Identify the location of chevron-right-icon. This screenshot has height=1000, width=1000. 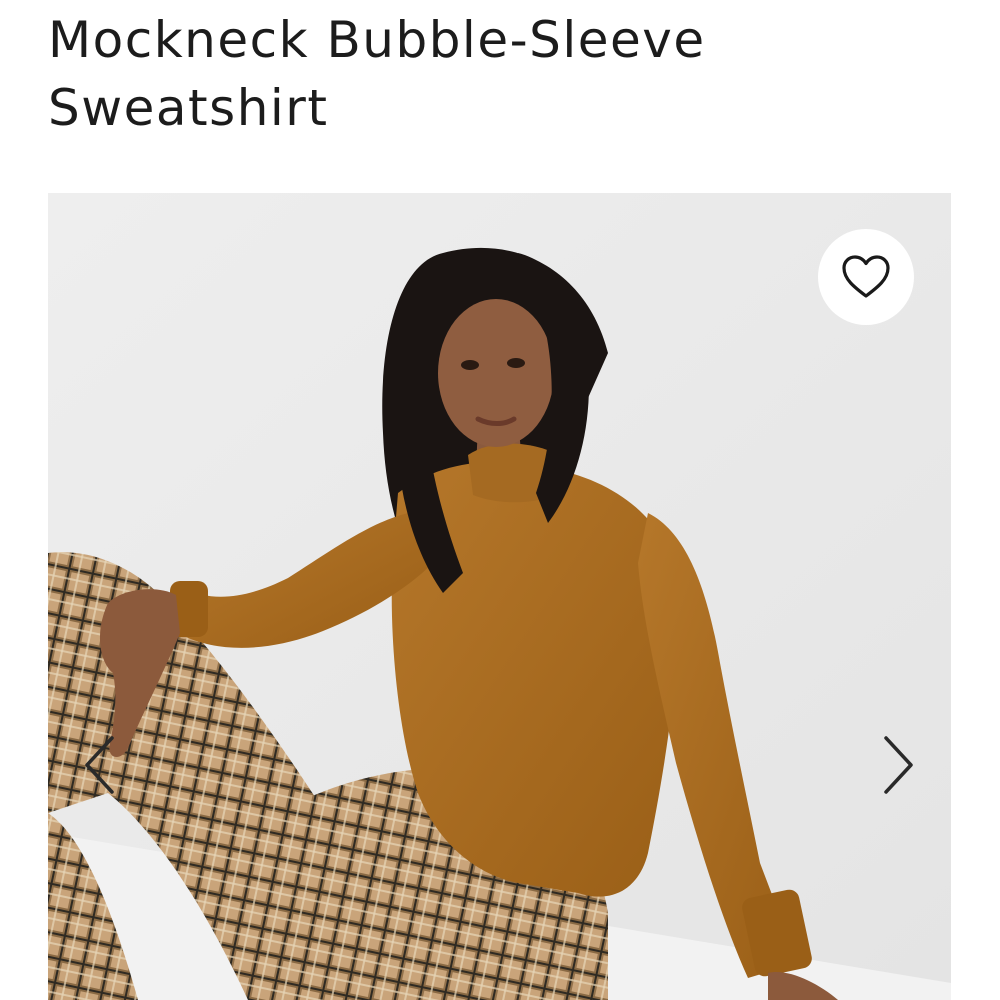
(898, 765).